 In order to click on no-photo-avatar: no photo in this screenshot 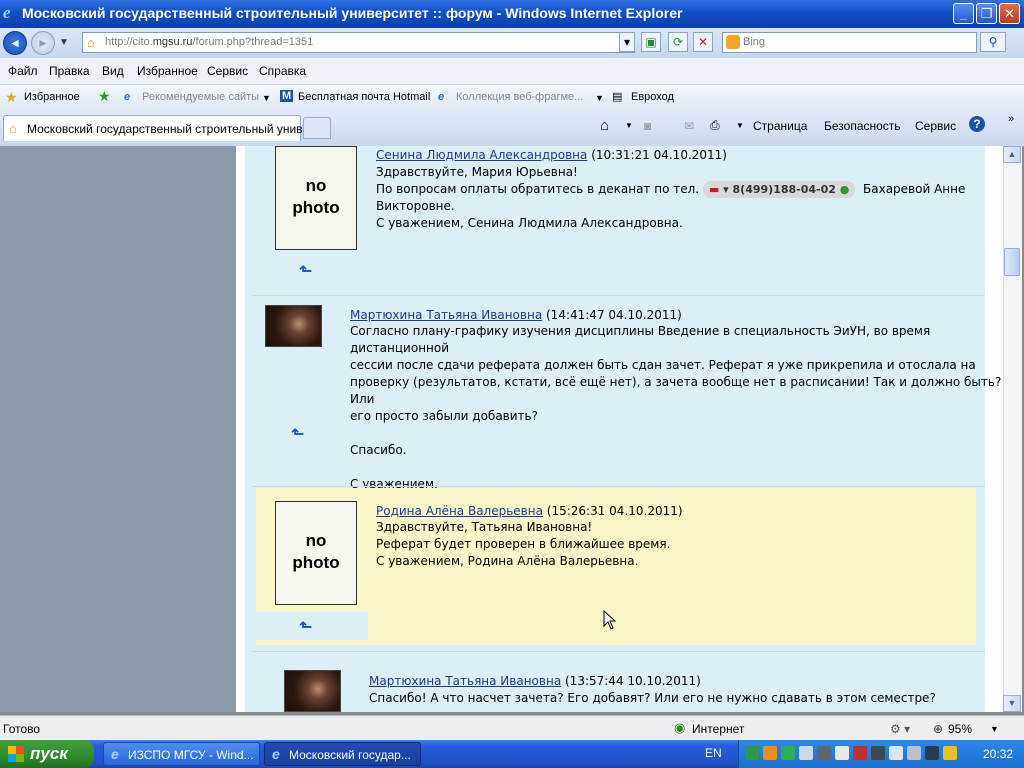, I will do `click(316, 198)`.